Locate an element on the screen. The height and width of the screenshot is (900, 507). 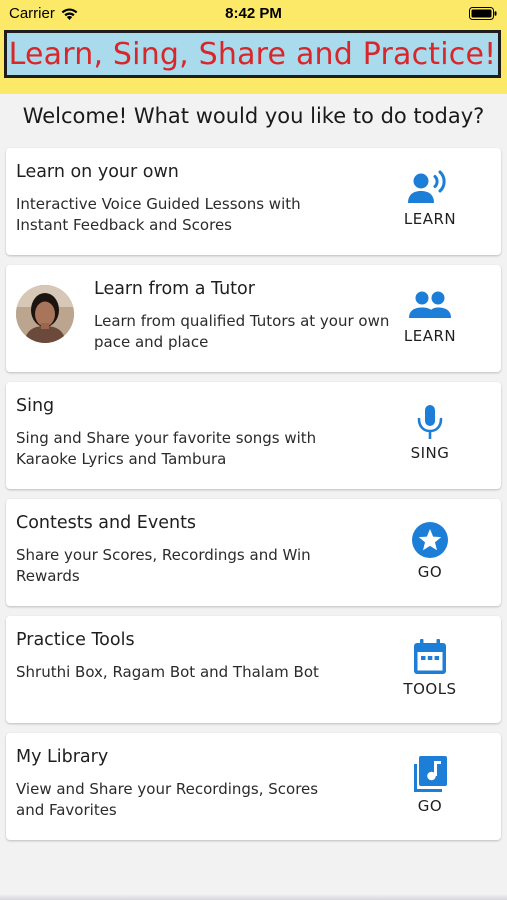
card-title: Learn from a Tutor is located at coordinates (174, 289).